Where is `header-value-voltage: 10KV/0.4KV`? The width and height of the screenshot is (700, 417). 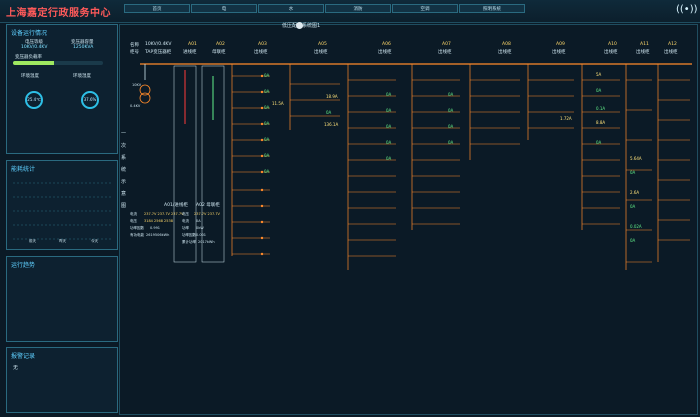
header-value-voltage: 10KV/0.4KV is located at coordinates (158, 44).